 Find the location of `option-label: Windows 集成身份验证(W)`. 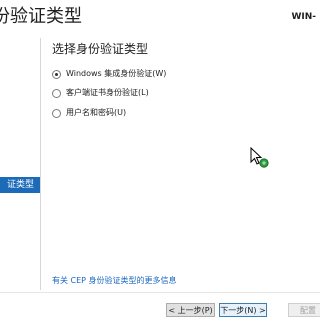

option-label: Windows 集成身份验证(W) is located at coordinates (116, 73).